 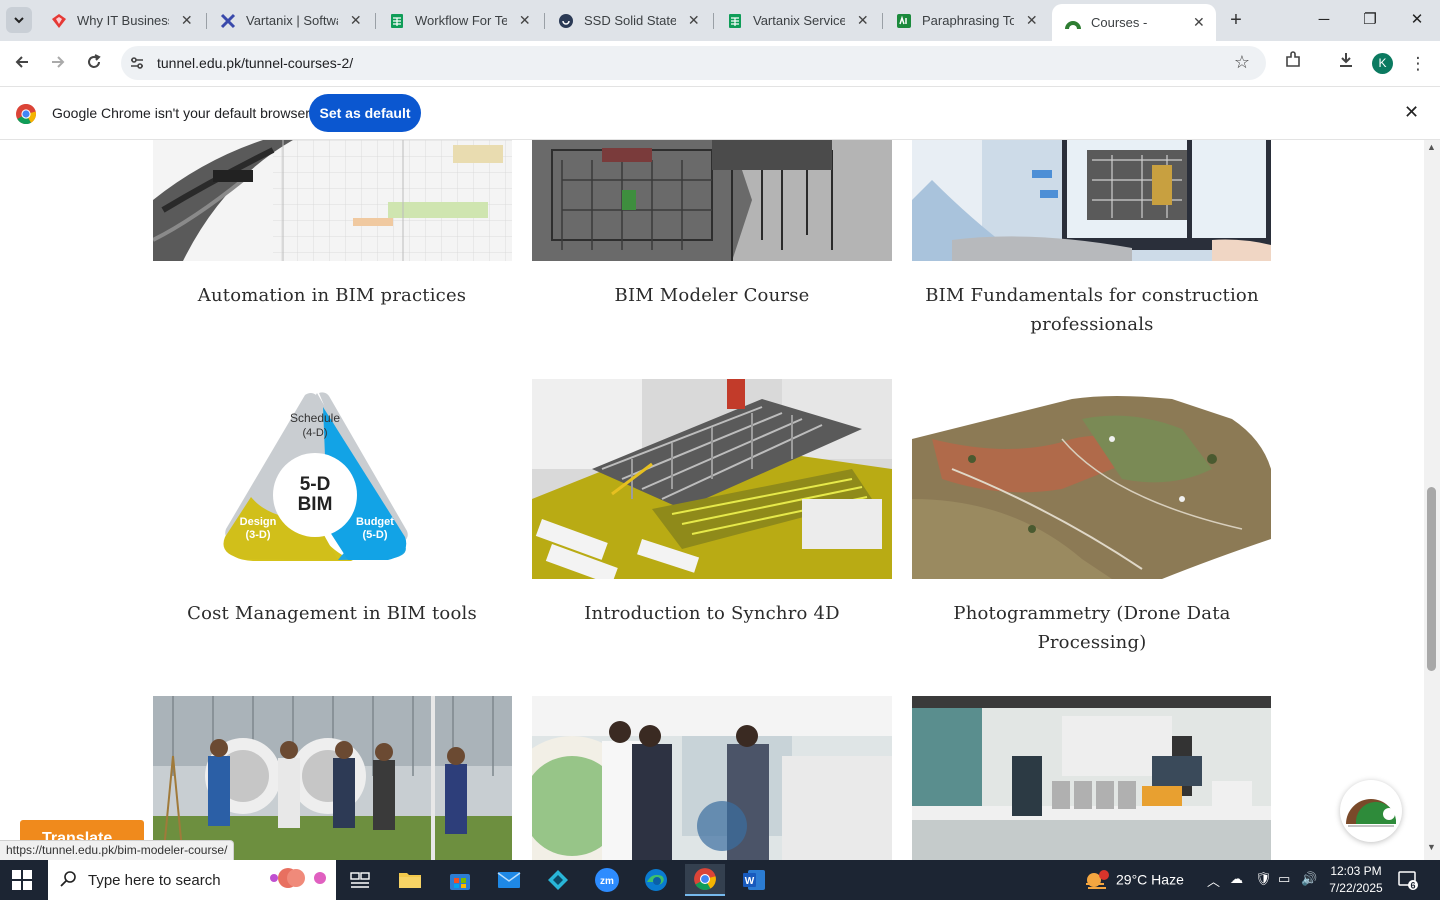 What do you see at coordinates (712, 778) in the screenshot?
I see `course-image-exhibition` at bounding box center [712, 778].